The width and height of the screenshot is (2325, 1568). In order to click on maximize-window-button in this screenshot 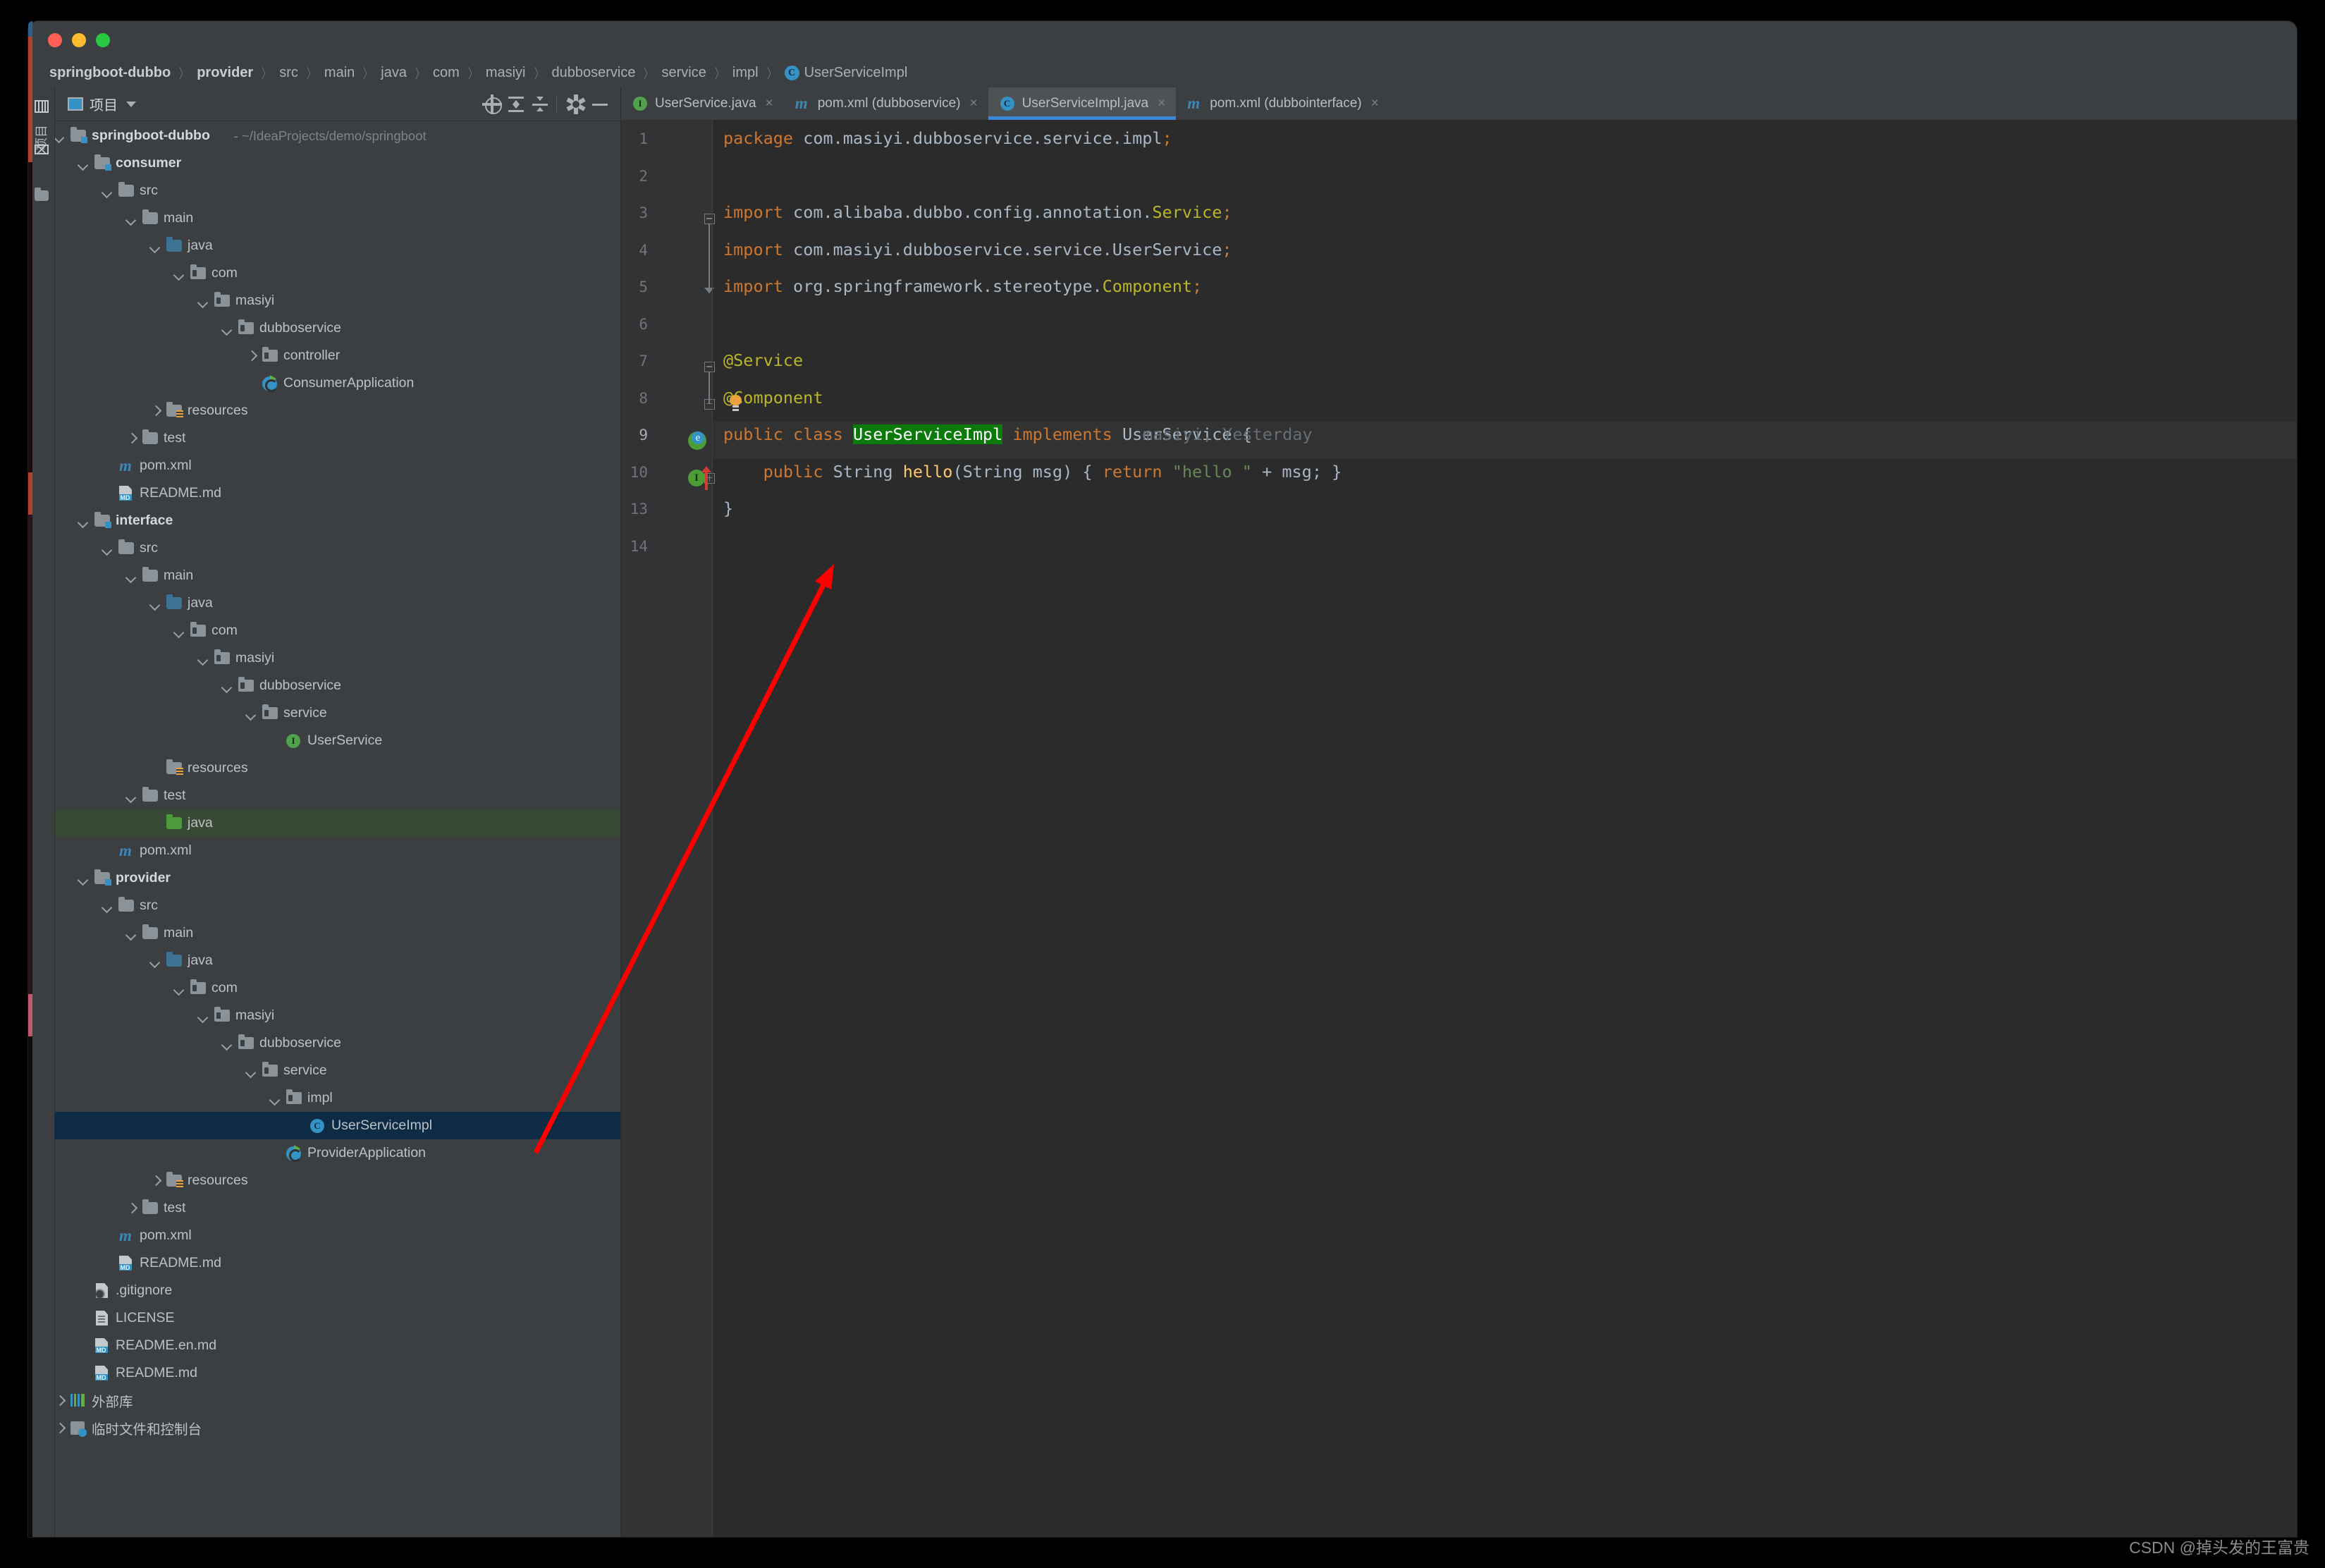, I will do `click(103, 40)`.